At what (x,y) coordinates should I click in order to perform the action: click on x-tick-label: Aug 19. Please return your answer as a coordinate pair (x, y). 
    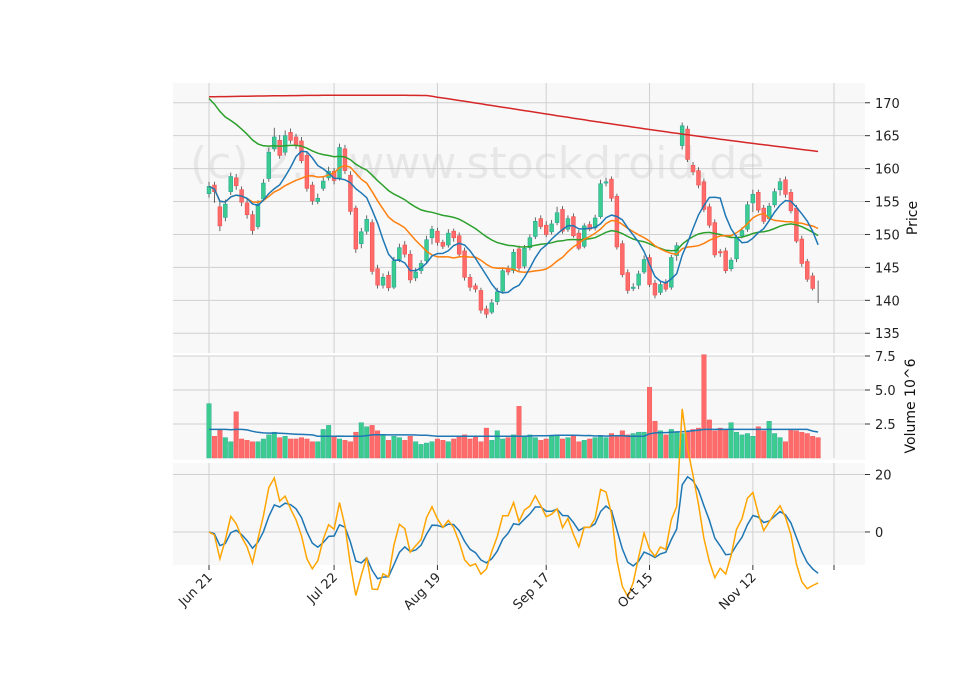
    Looking at the image, I should click on (422, 591).